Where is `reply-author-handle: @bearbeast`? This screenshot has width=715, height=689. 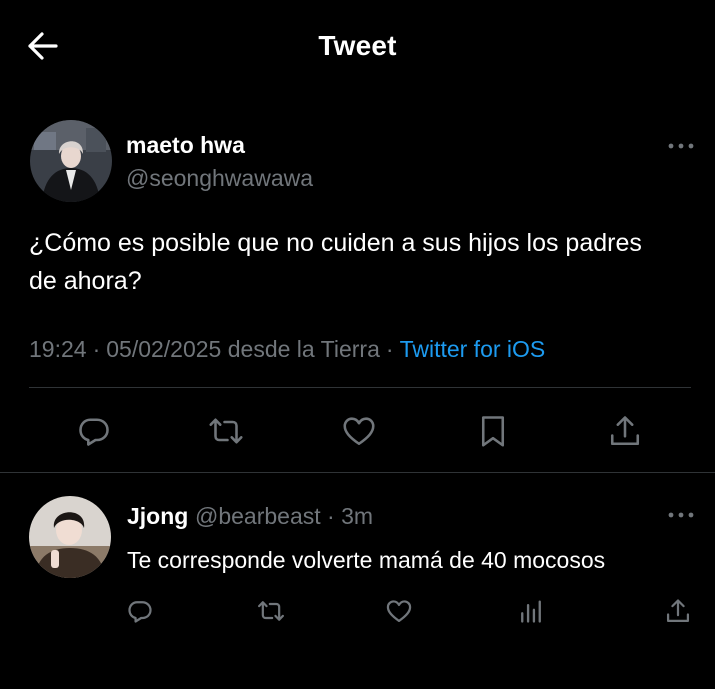
reply-author-handle: @bearbeast is located at coordinates (258, 516).